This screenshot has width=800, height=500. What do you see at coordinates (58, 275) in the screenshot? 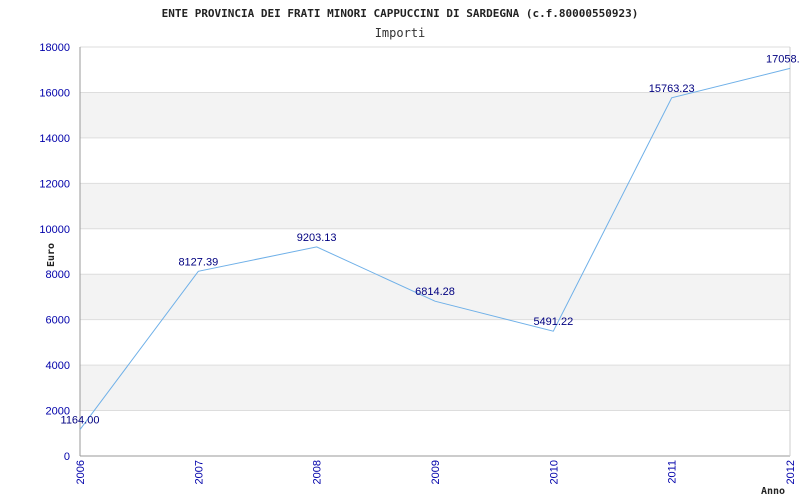
I see `y-tick-label: 8000` at bounding box center [58, 275].